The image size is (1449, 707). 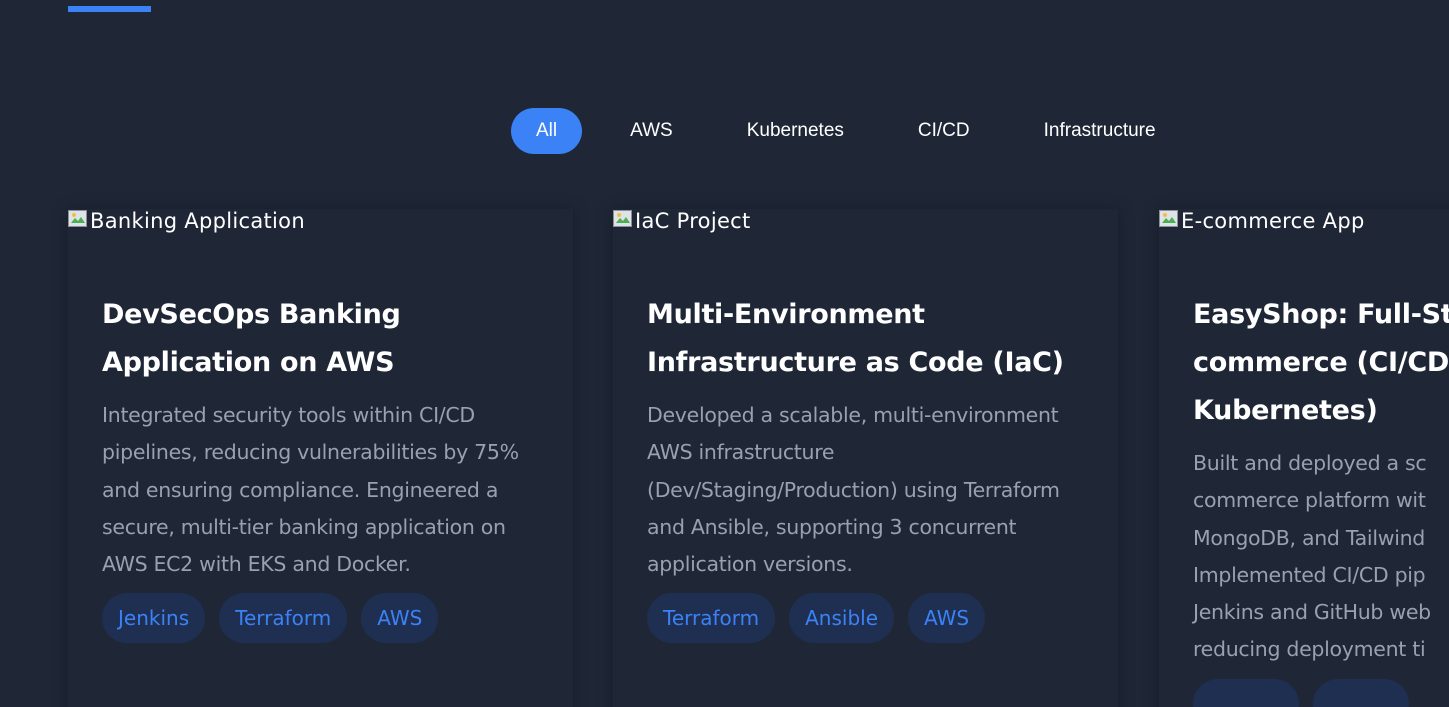 What do you see at coordinates (320, 228) in the screenshot?
I see `project-image: Banking Application` at bounding box center [320, 228].